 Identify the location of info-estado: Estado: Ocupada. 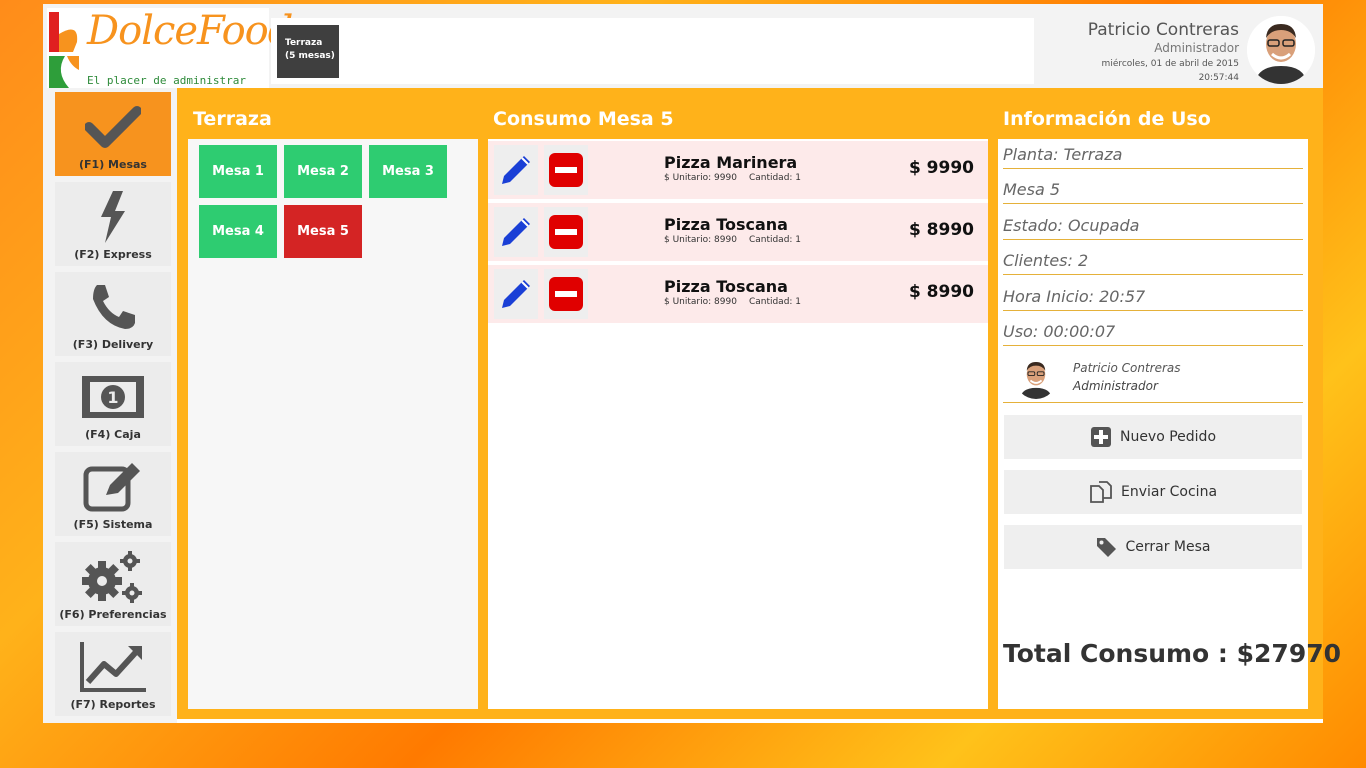
(1153, 225).